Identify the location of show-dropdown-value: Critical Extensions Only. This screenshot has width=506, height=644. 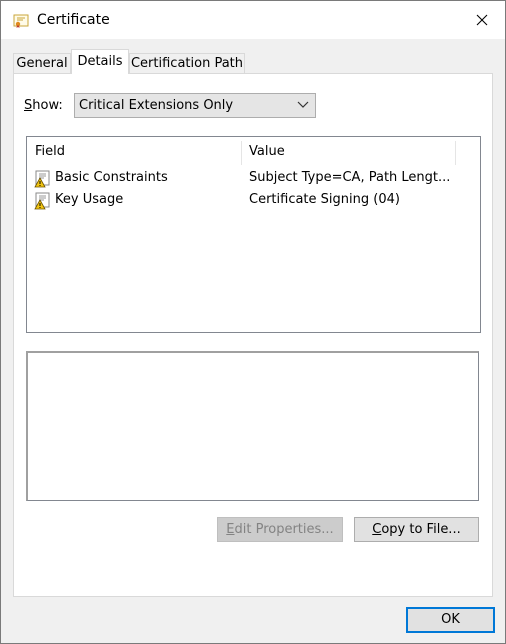
(156, 105).